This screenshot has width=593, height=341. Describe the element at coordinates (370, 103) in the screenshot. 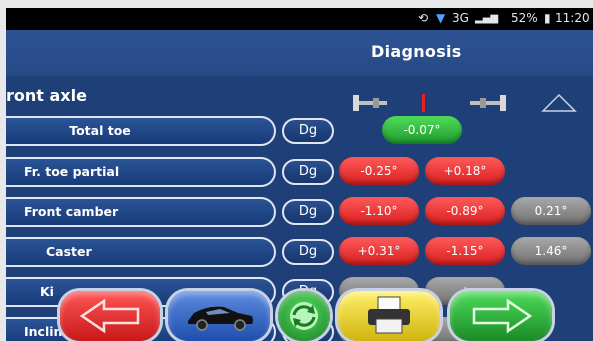

I see `left-wheel-icon` at that location.